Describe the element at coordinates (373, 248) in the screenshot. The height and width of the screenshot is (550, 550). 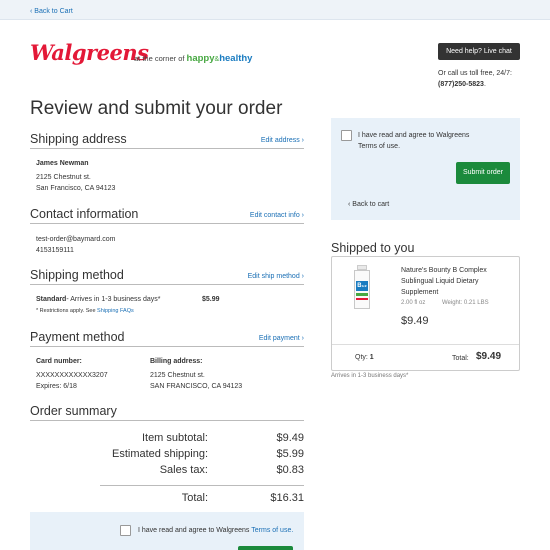
I see `shipped-heading: Shipped to you` at that location.